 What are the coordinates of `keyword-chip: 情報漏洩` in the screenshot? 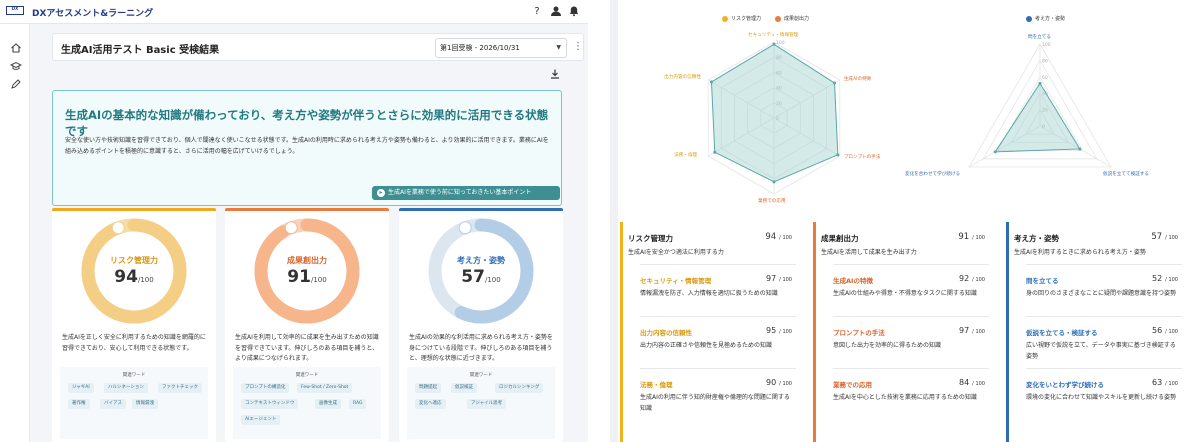 It's located at (145, 404).